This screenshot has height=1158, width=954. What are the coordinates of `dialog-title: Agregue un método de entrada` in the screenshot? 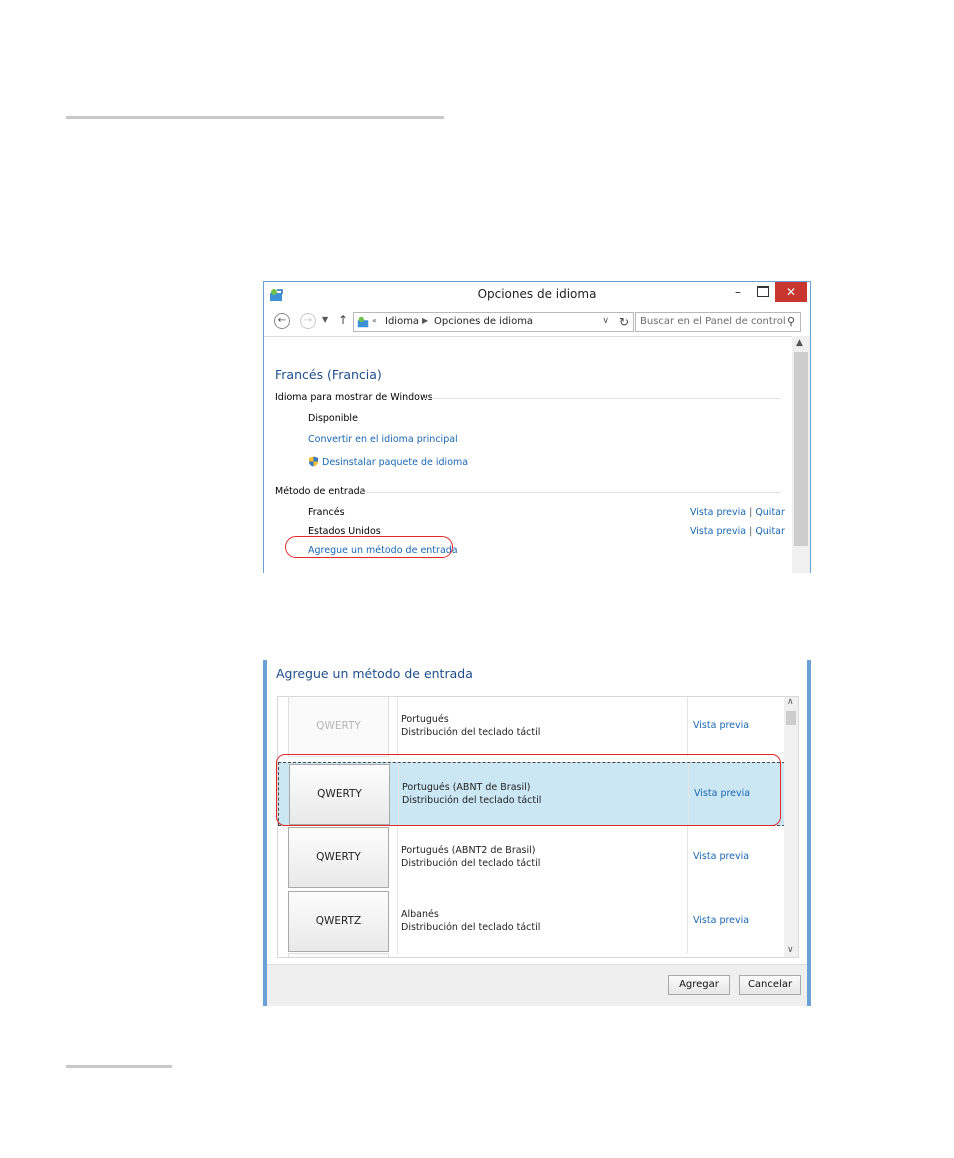 It's located at (374, 673).